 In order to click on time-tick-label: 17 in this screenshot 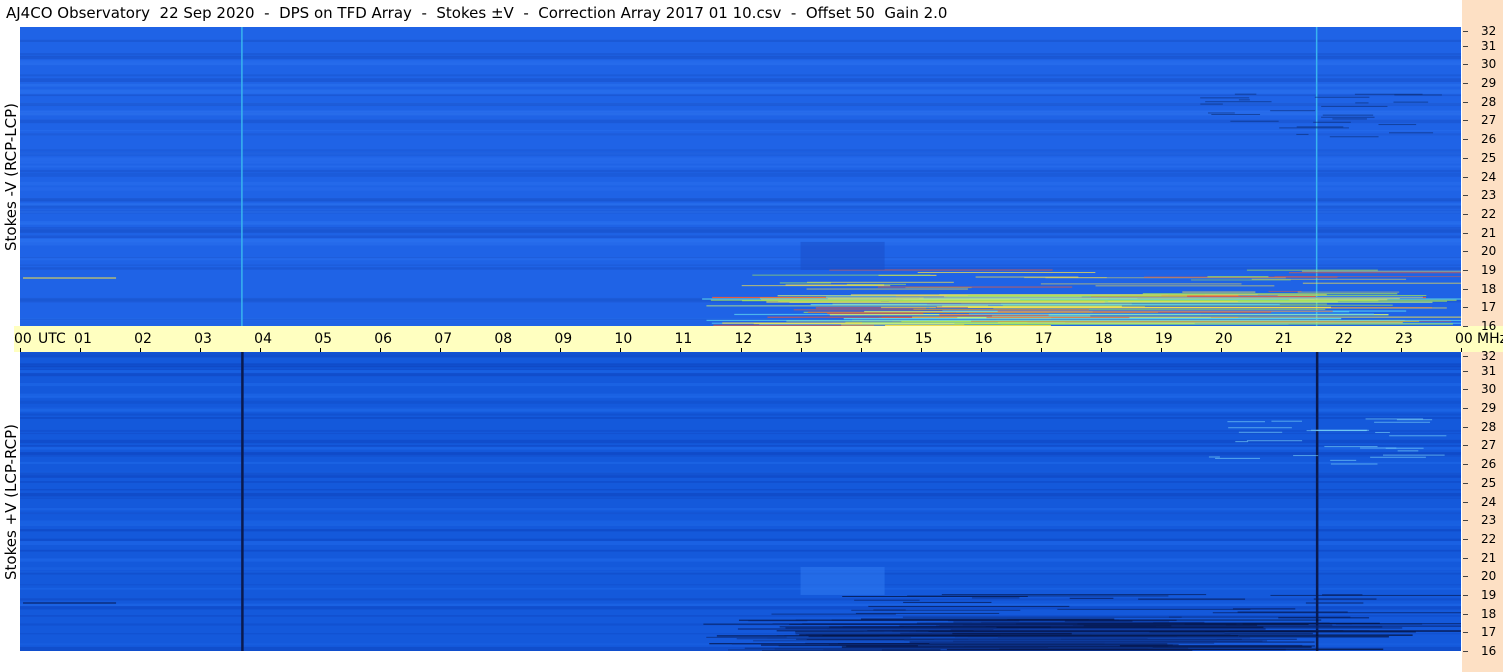, I will do `click(1043, 339)`.